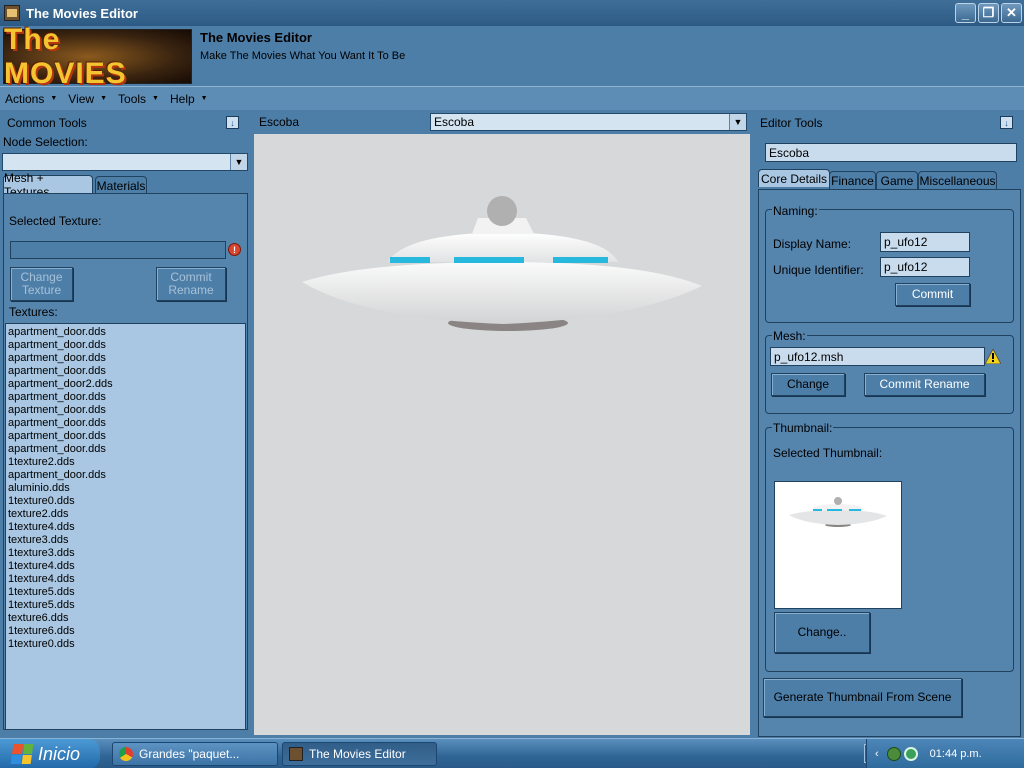 The width and height of the screenshot is (1024, 768). I want to click on display-name-field: p_ufo12, so click(925, 242).